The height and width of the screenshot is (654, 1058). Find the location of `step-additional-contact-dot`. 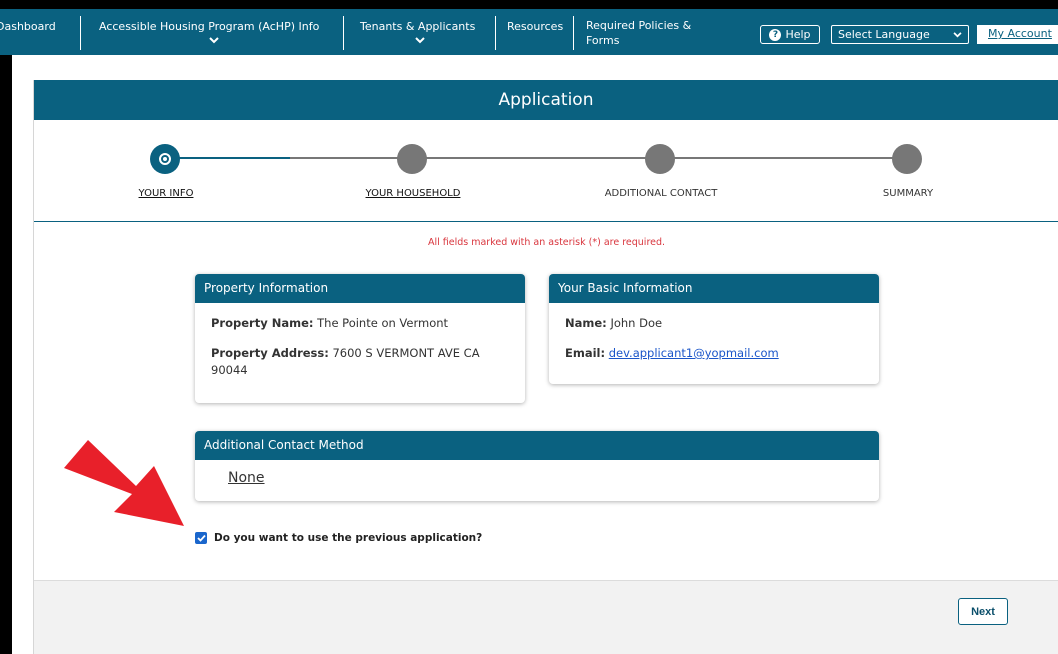

step-additional-contact-dot is located at coordinates (660, 159).